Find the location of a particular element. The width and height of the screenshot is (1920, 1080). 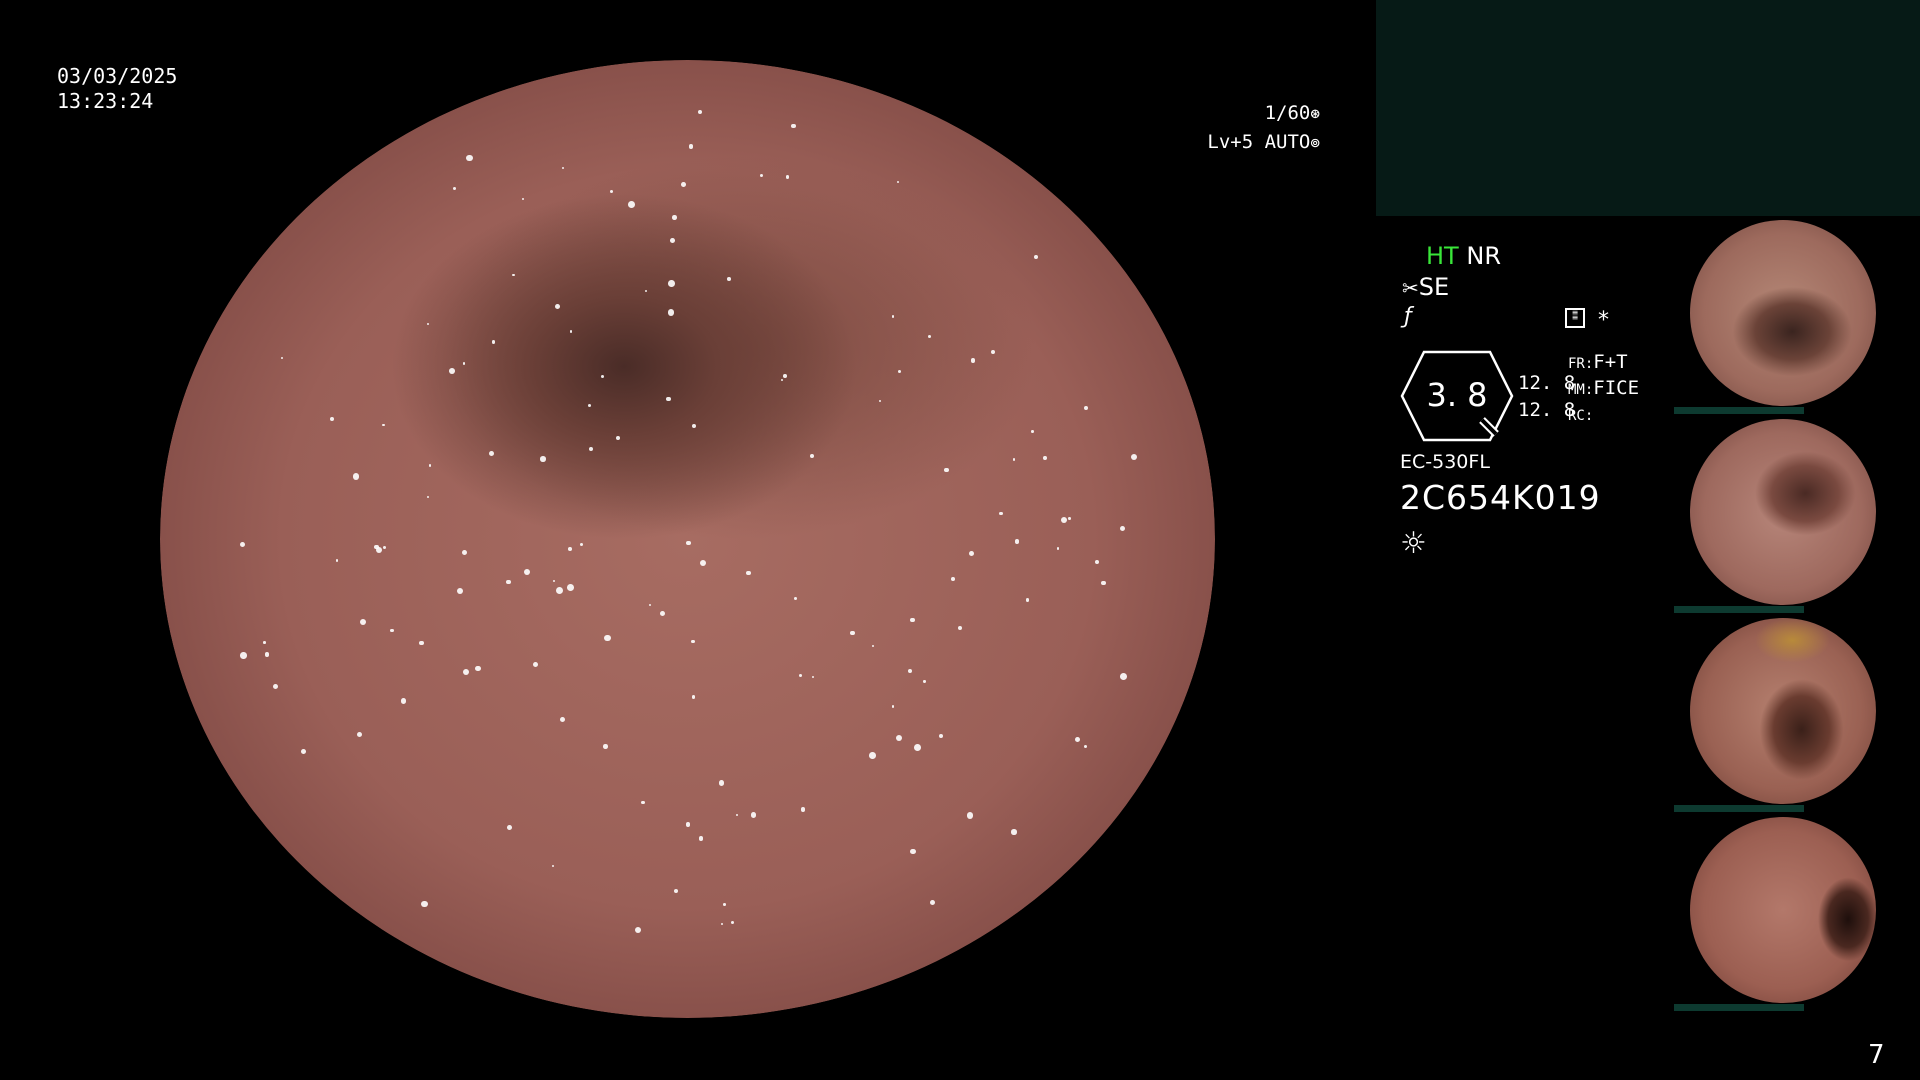

shutter-row: 1/60⊛ is located at coordinates (1255, 113).